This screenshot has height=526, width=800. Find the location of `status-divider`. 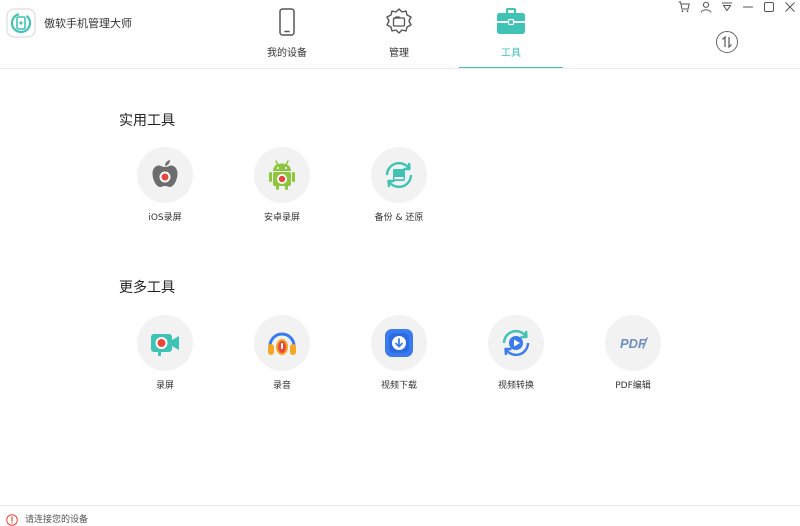

status-divider is located at coordinates (400, 505).